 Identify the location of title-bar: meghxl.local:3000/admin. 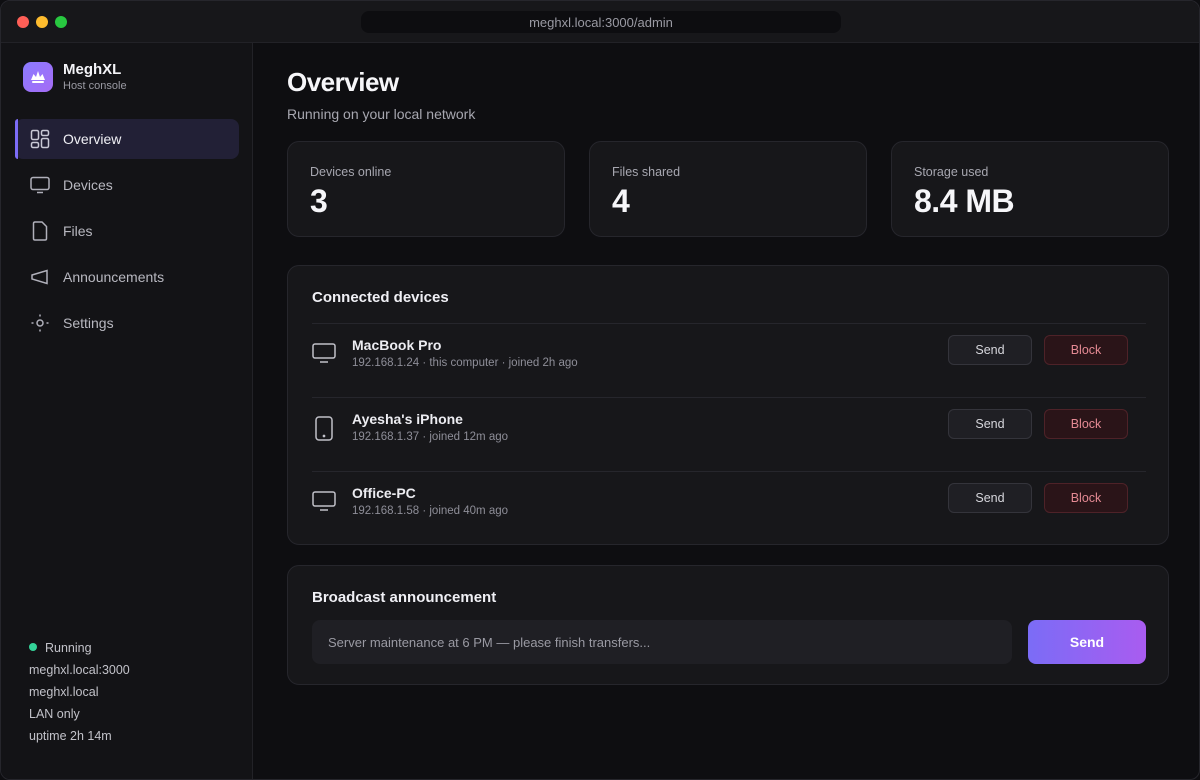
(600, 22).